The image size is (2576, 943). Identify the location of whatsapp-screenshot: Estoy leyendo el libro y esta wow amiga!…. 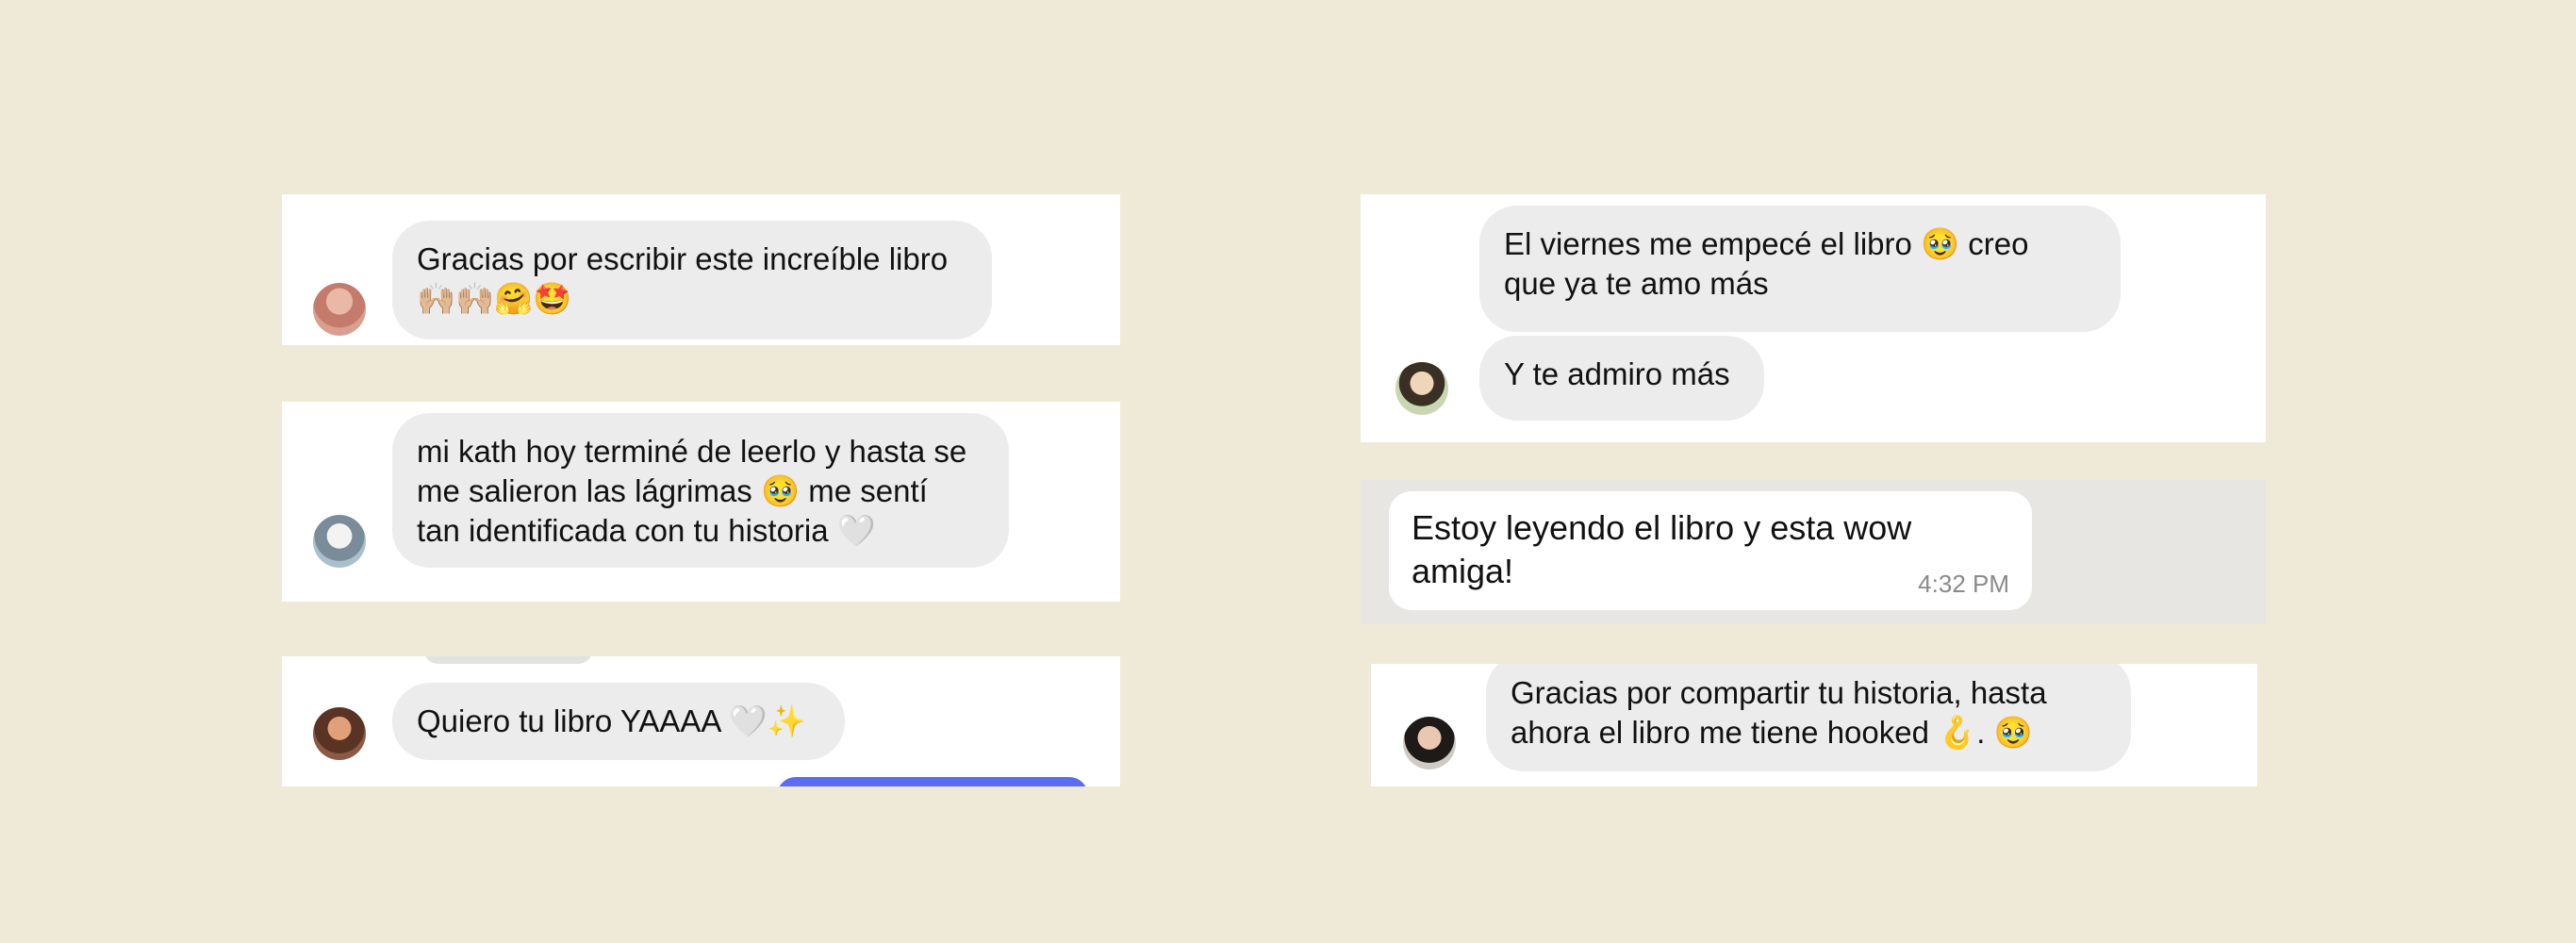
(1813, 552).